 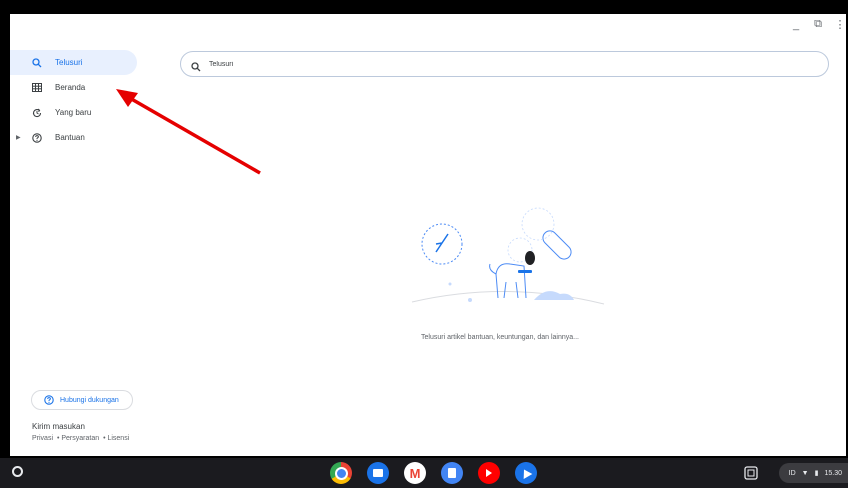 I want to click on battery-icon: ▮, so click(x=816, y=473).